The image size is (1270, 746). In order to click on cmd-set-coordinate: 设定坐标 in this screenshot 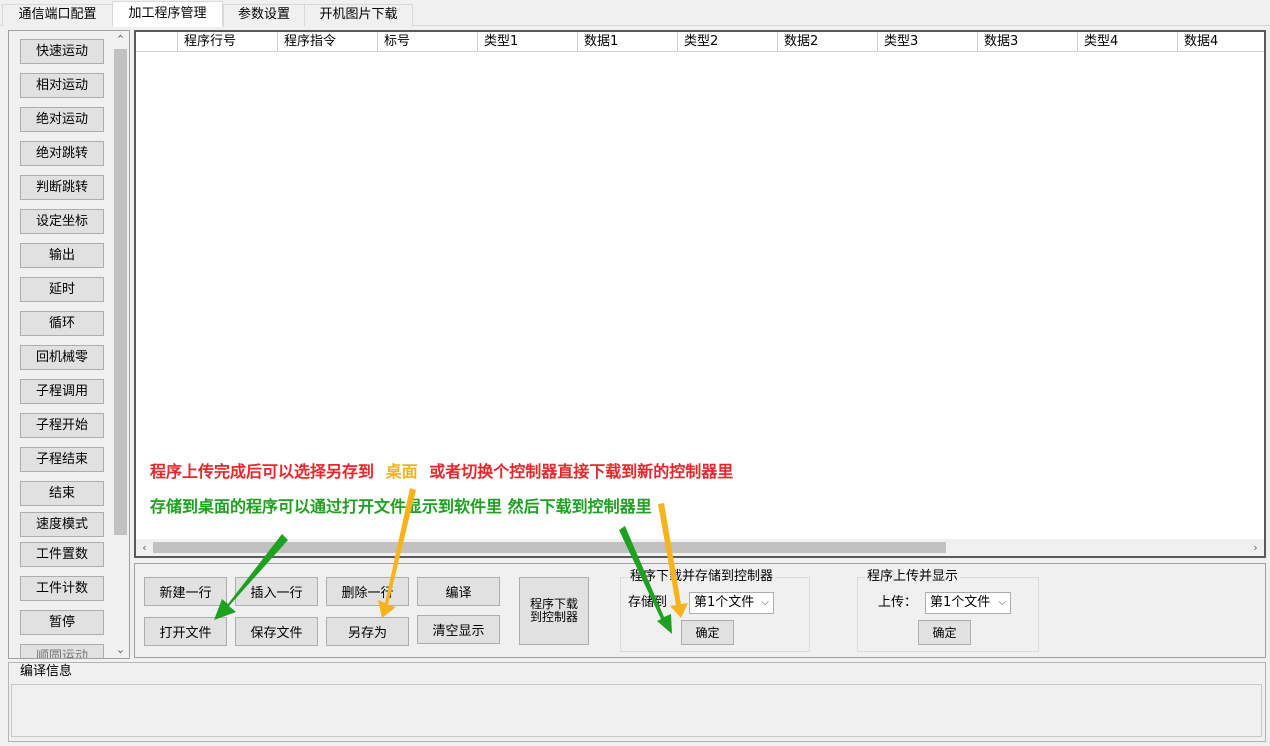, I will do `click(62, 221)`.